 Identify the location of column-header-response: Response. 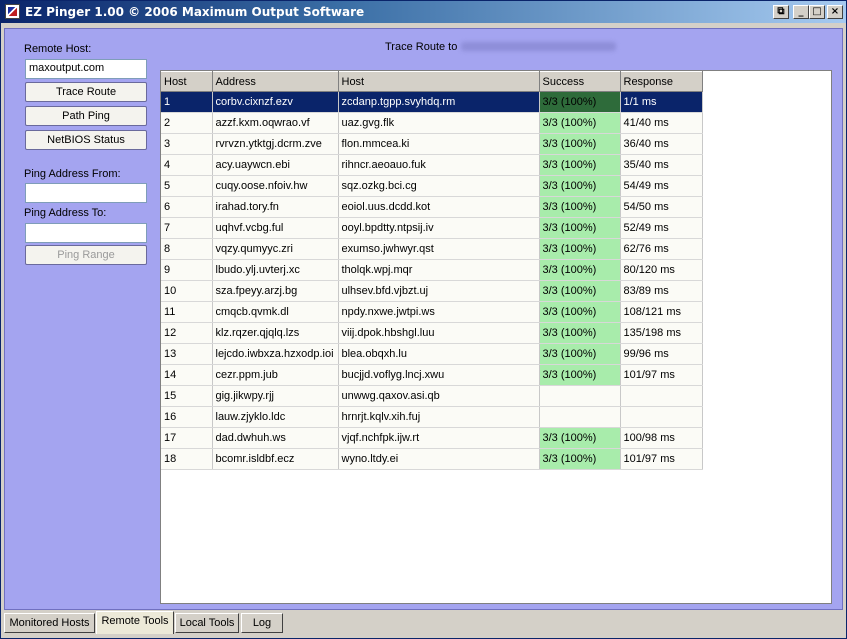
(661, 81).